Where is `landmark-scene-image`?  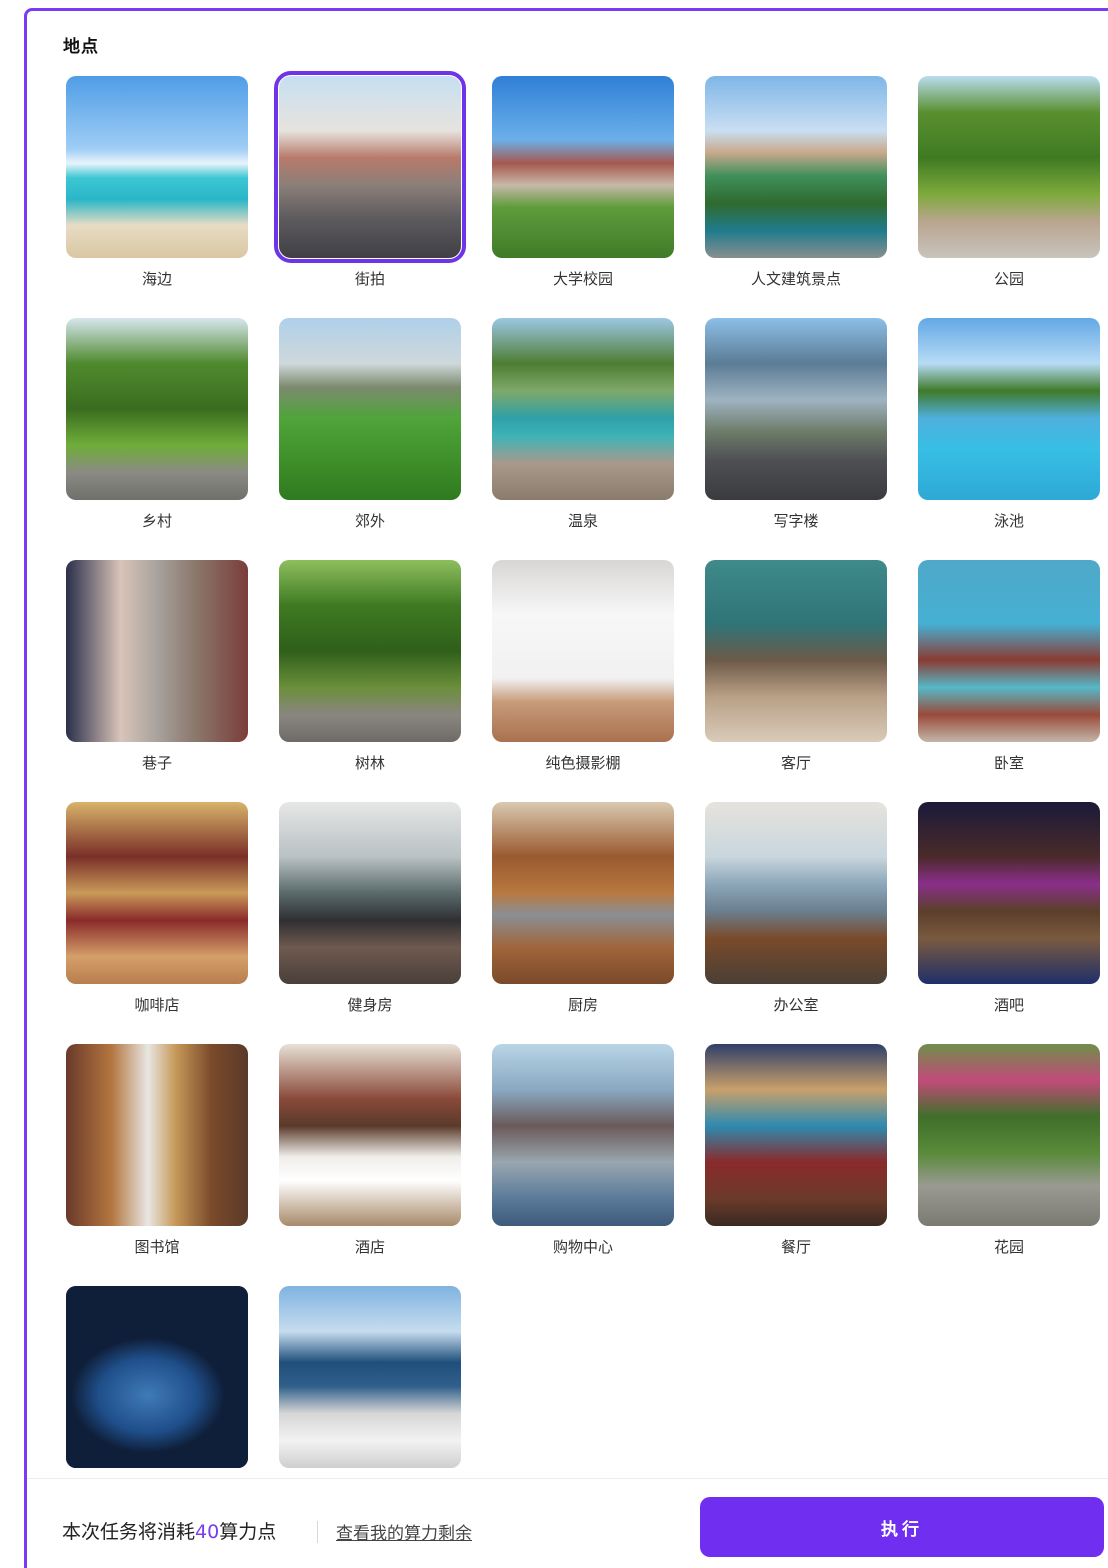
landmark-scene-image is located at coordinates (796, 167).